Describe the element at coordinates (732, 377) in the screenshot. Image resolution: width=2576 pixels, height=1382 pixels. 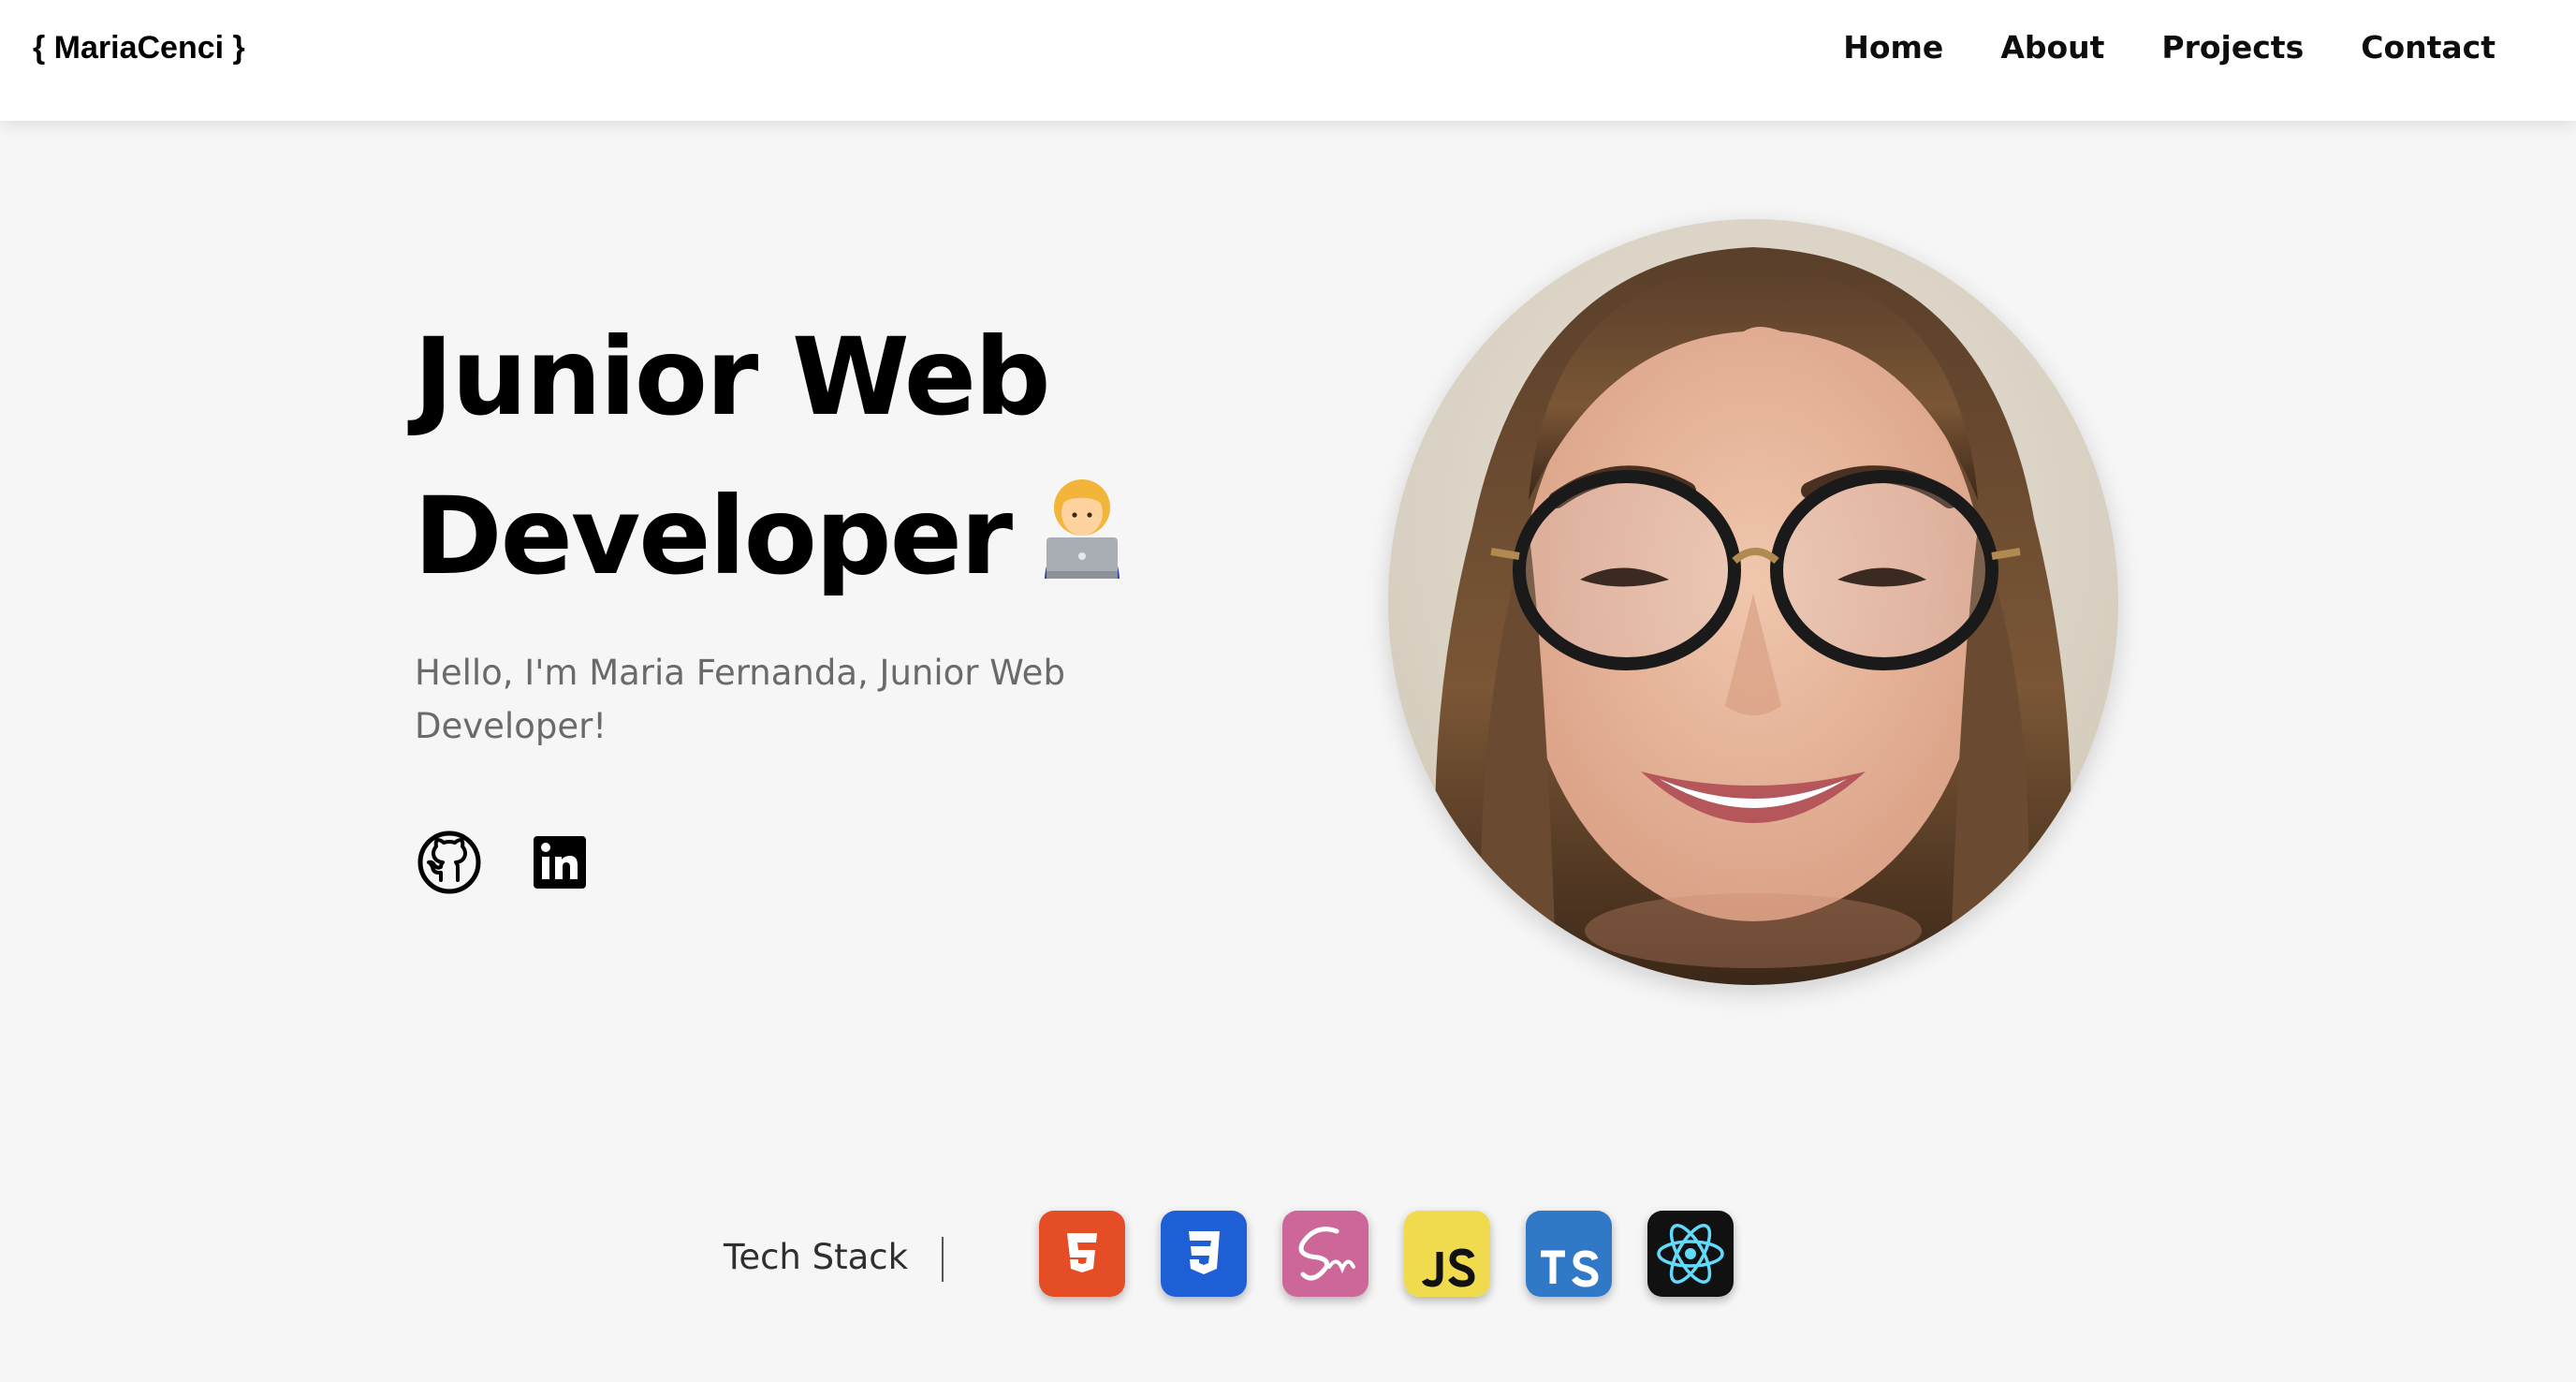
I see `hero-title-line-1: Junior Web` at that location.